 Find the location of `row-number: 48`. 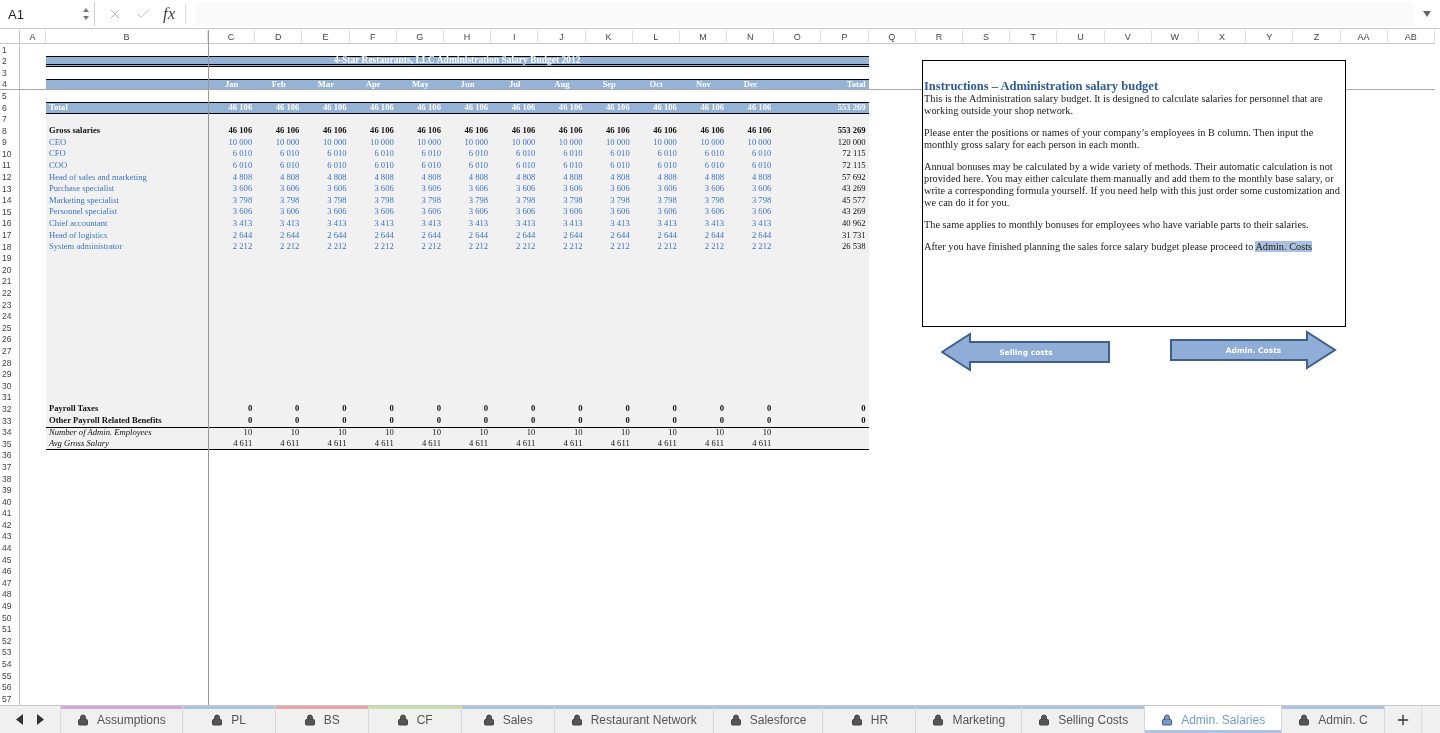

row-number: 48 is located at coordinates (10, 594).